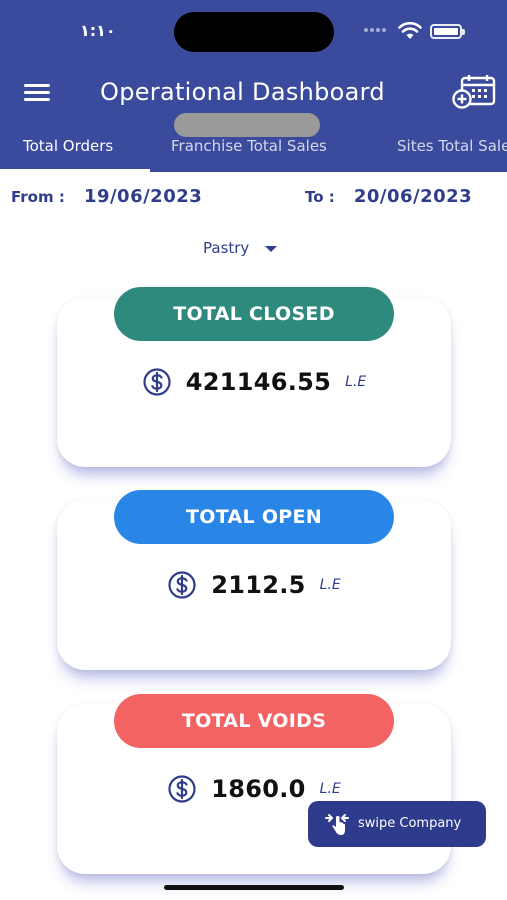 The image size is (507, 900). What do you see at coordinates (38, 197) in the screenshot?
I see `from-label: From :` at bounding box center [38, 197].